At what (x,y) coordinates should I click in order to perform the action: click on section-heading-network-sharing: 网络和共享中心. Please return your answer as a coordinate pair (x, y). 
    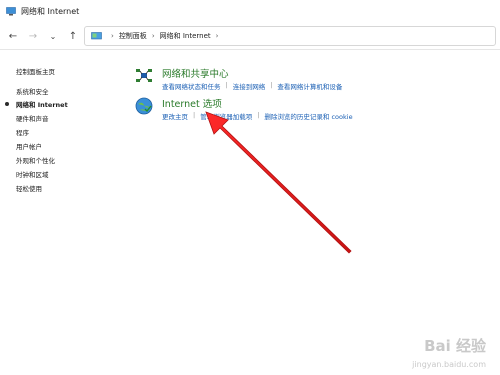
    Looking at the image, I should click on (195, 73).